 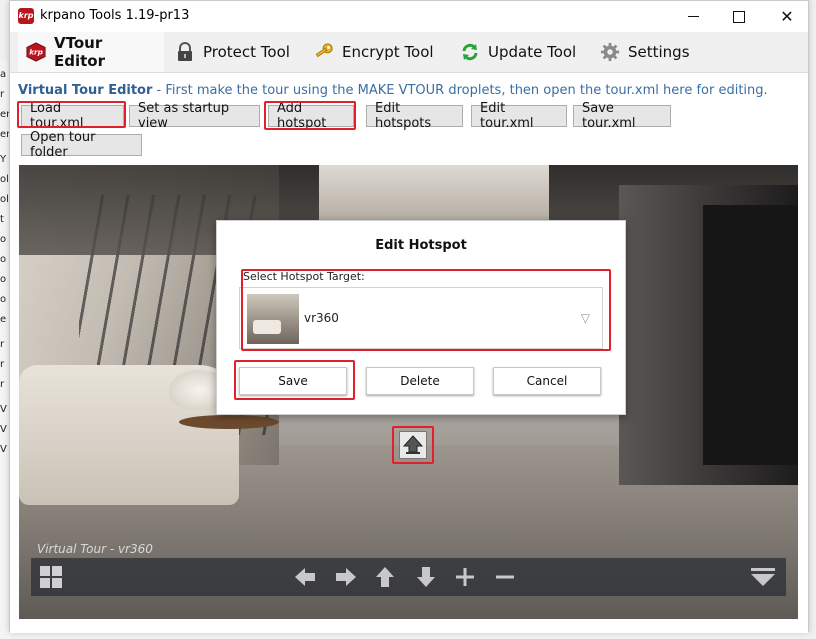 What do you see at coordinates (95, 549) in the screenshot?
I see `tour-scene-label: Virtual Tour - vr360` at bounding box center [95, 549].